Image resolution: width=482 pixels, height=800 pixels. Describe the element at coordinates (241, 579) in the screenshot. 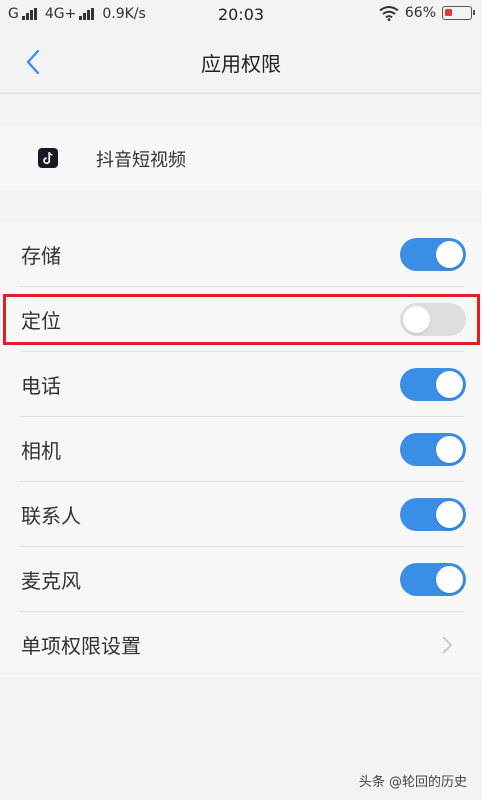

I see `permission-row-microphone: 麦克风` at that location.